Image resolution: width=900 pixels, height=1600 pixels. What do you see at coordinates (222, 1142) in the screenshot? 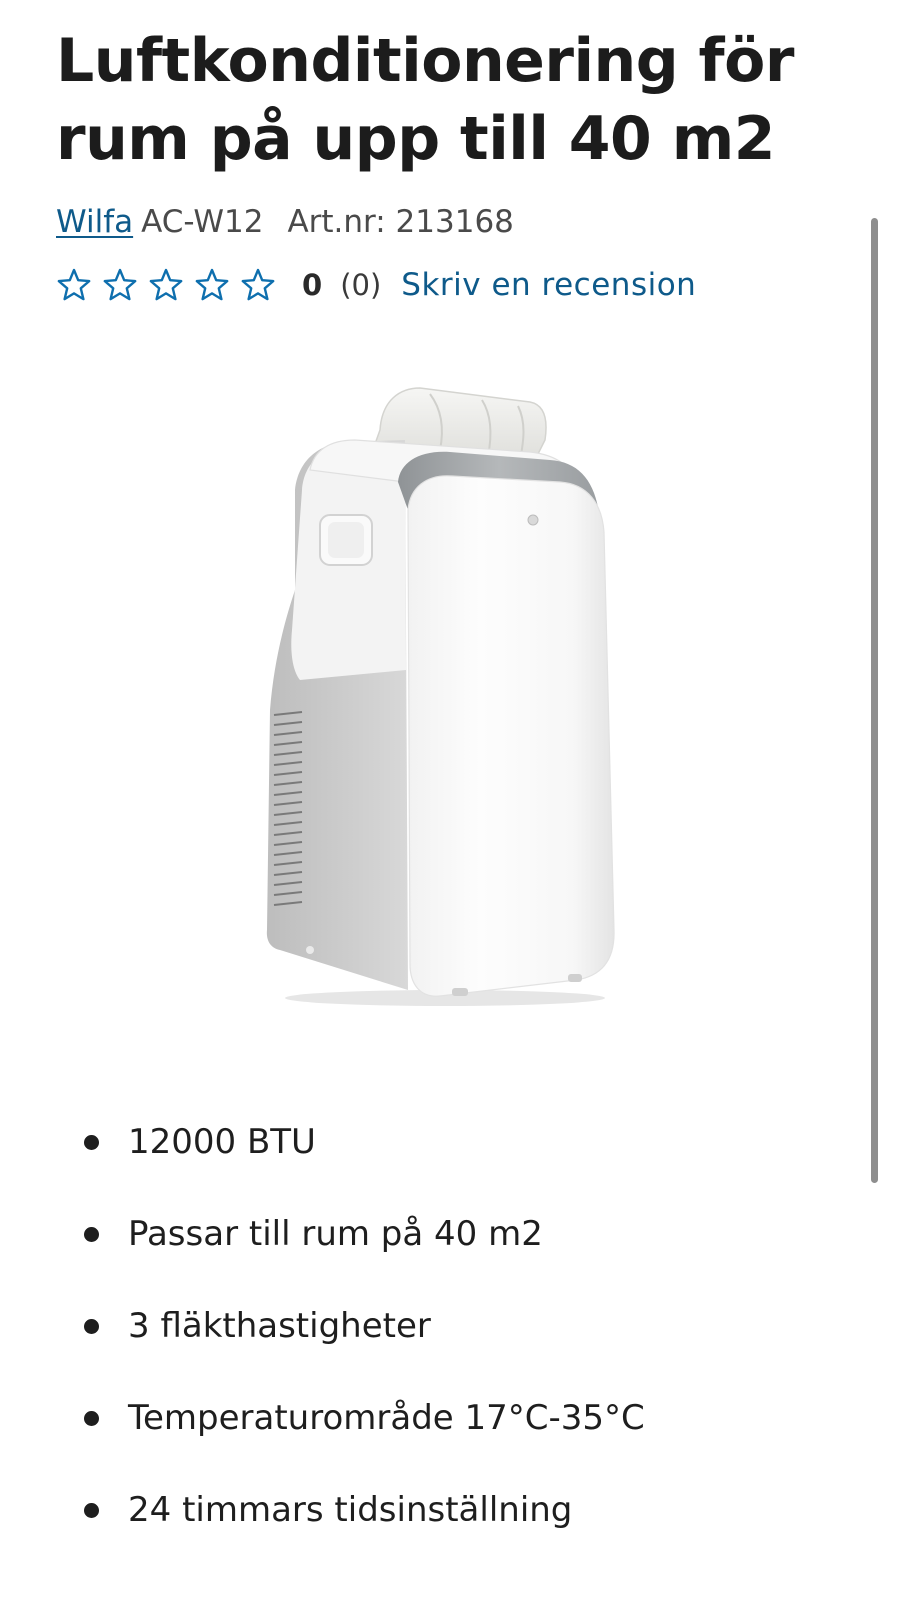
I see `feature-text: 12000 BTU` at bounding box center [222, 1142].